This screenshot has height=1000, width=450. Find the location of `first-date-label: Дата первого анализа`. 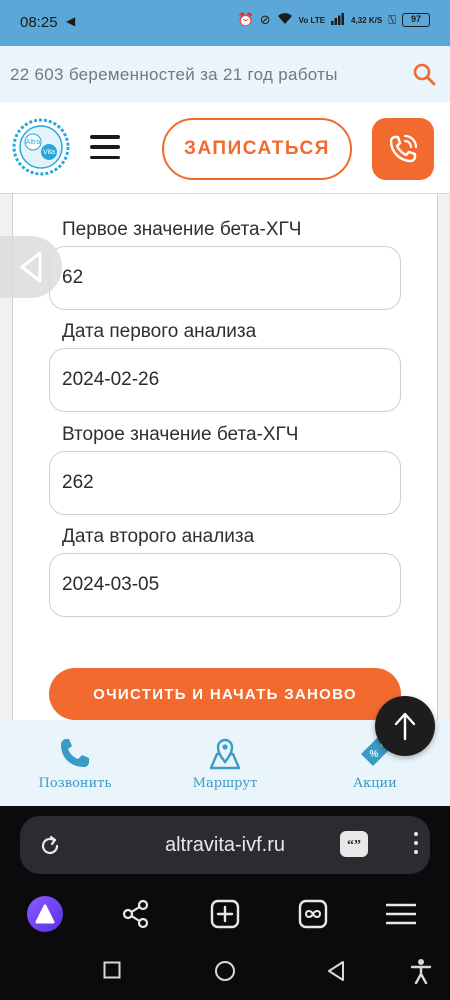

first-date-label: Дата первого анализа is located at coordinates (159, 331).